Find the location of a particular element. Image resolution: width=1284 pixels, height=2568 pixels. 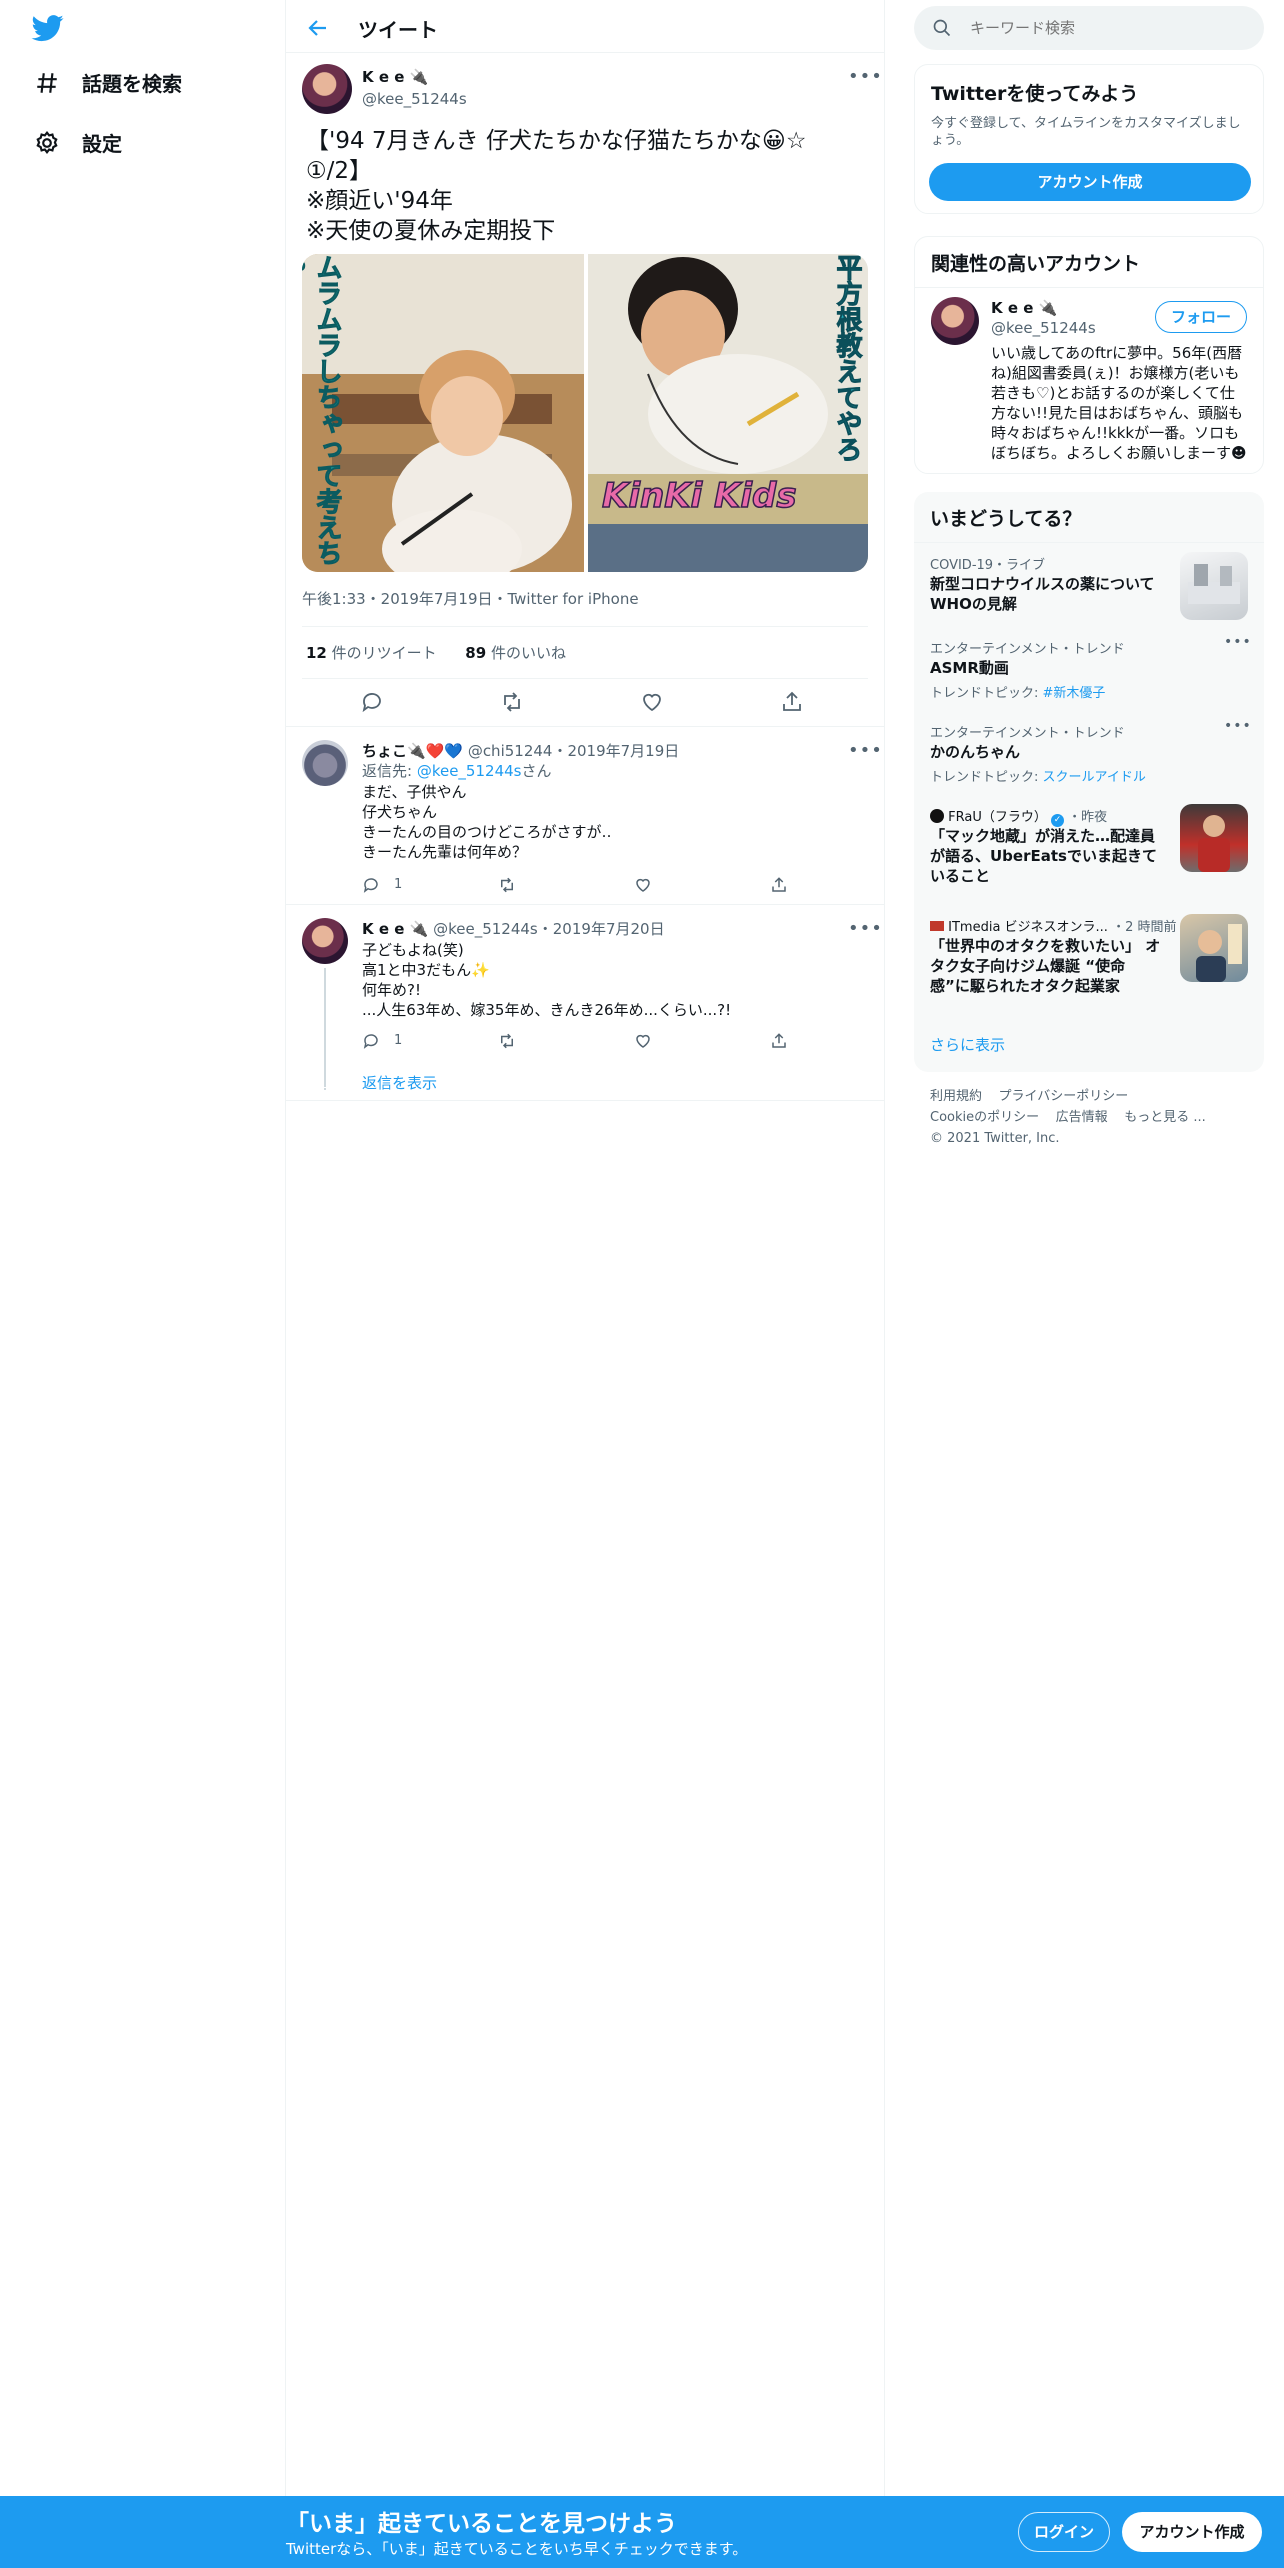

reply-date: ・2019年7月19日 is located at coordinates (615, 751).